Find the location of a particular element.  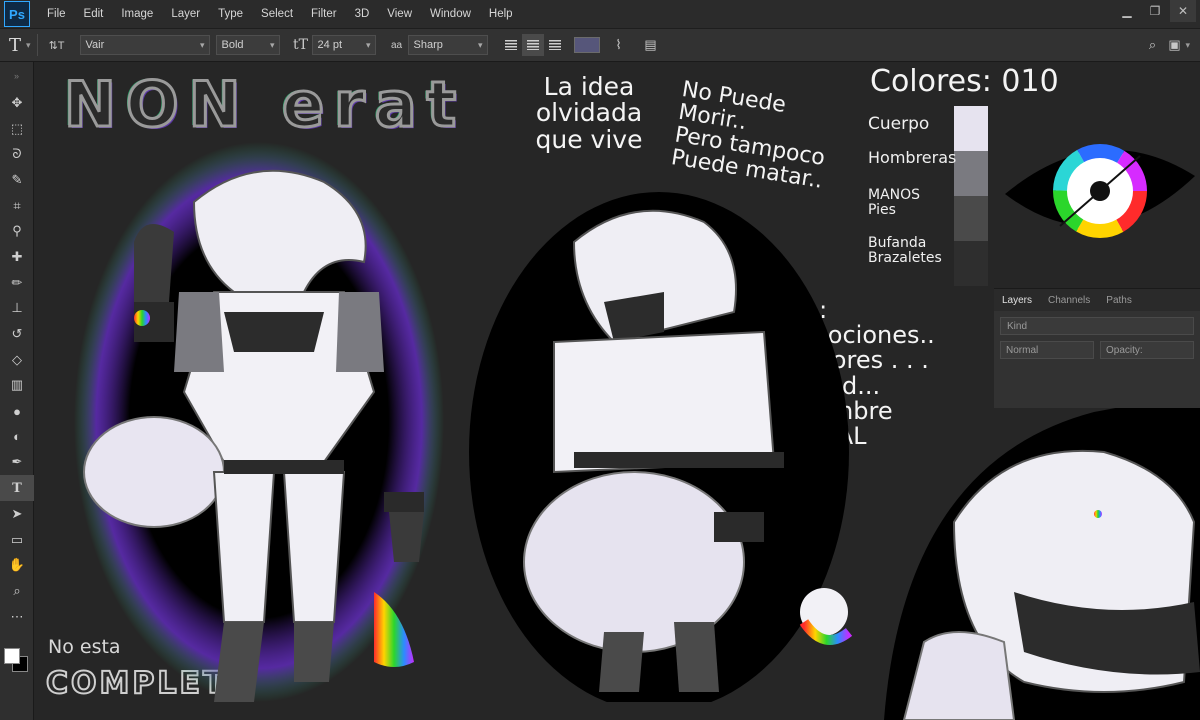

opacity-label: Opacity: is located at coordinates (1124, 350).